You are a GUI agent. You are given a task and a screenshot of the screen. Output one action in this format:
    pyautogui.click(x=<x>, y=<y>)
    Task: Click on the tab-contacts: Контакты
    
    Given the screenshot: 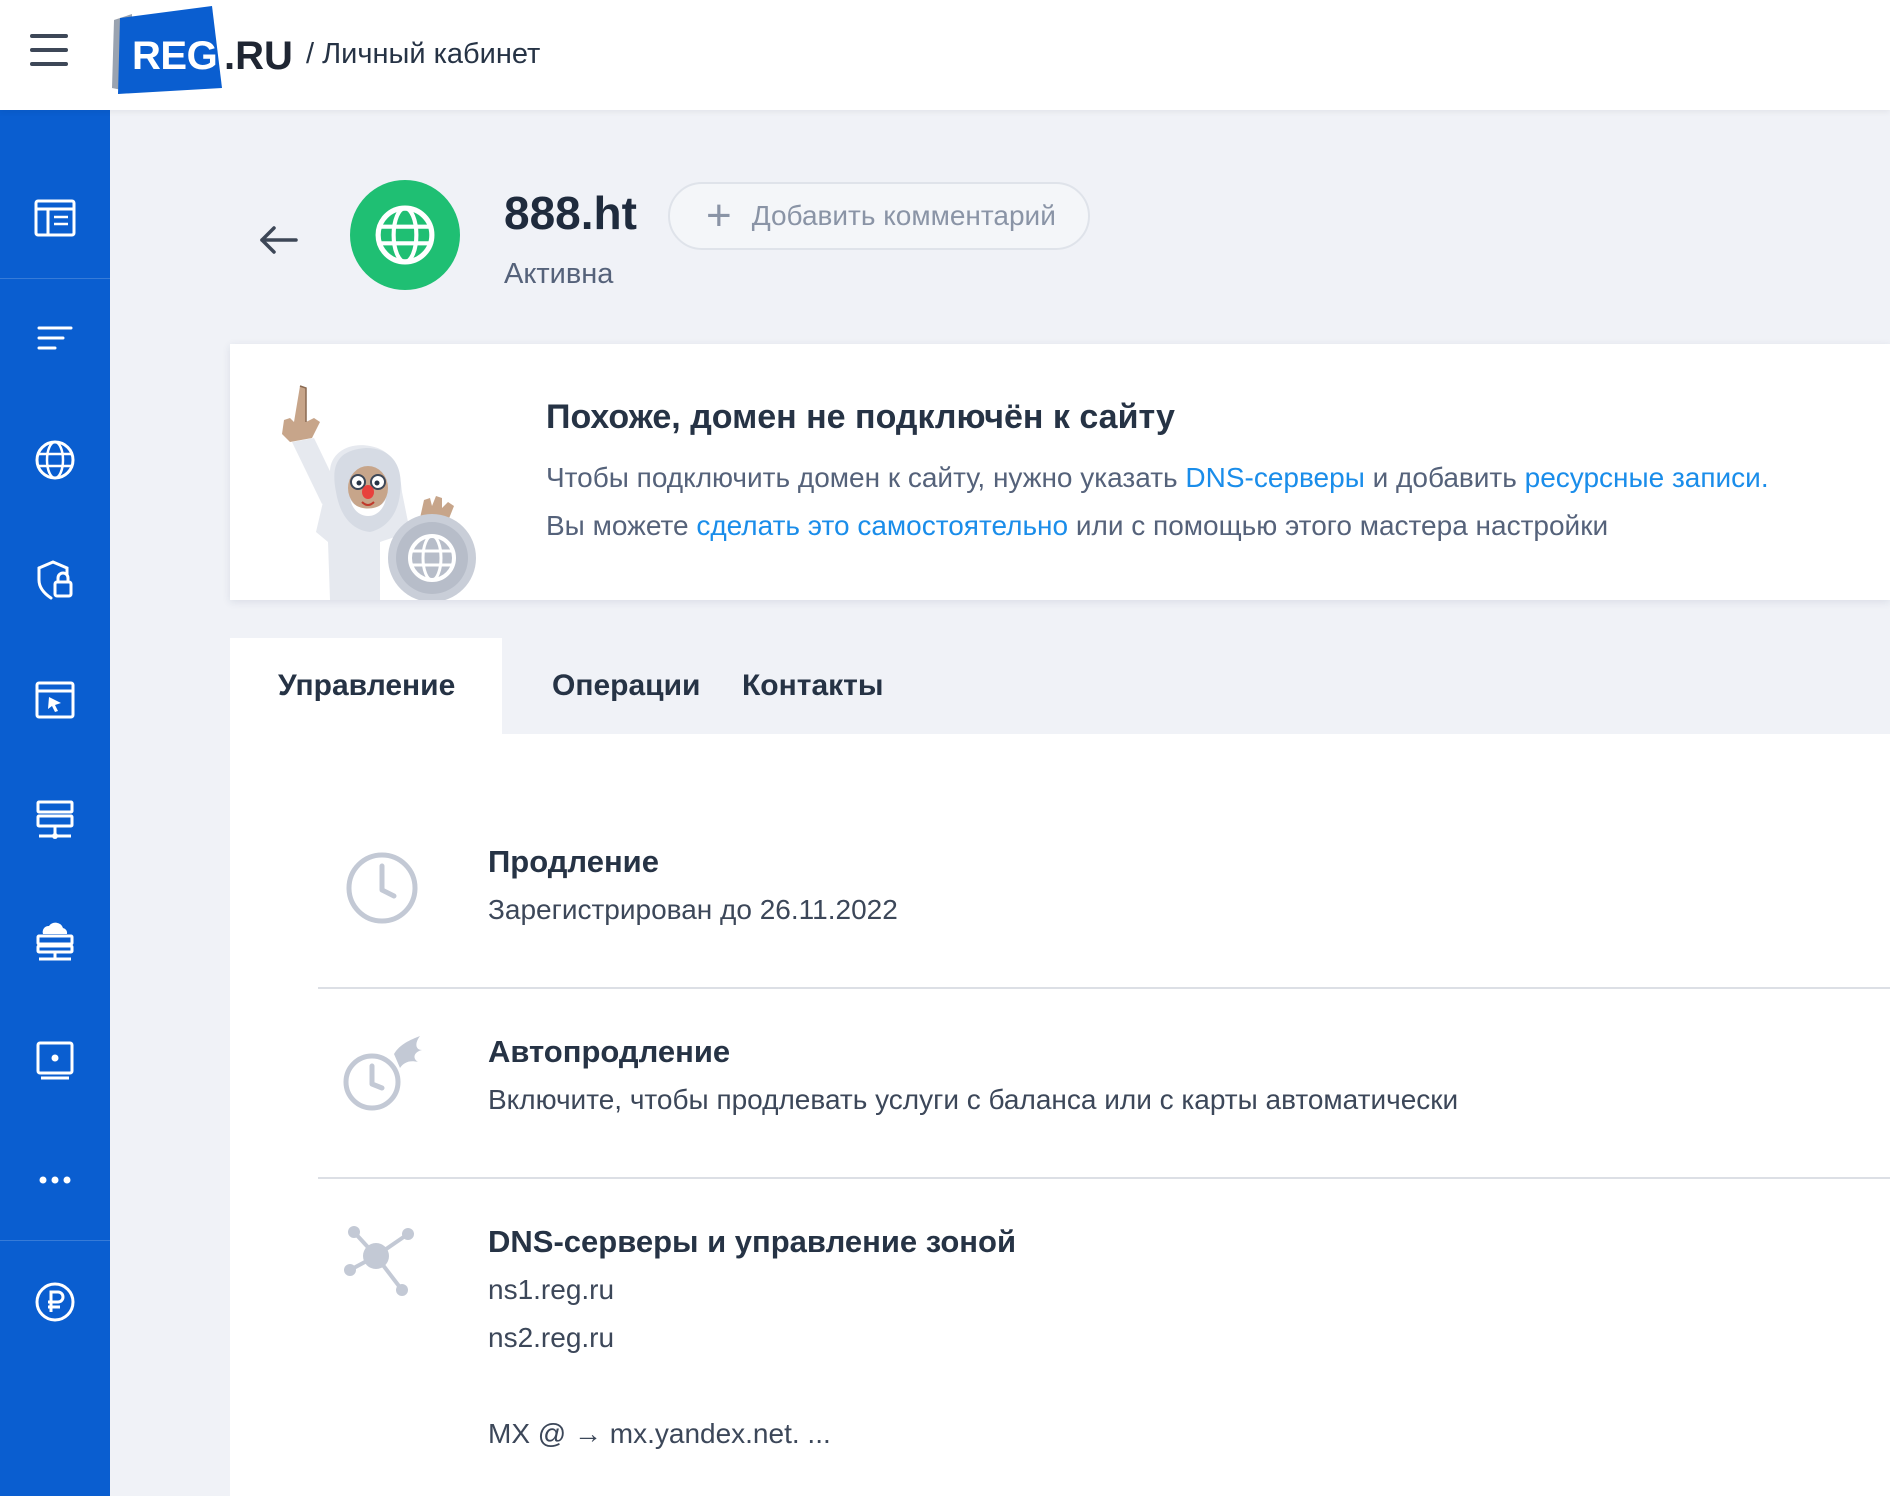 What is the action you would take?
    pyautogui.click(x=842, y=686)
    